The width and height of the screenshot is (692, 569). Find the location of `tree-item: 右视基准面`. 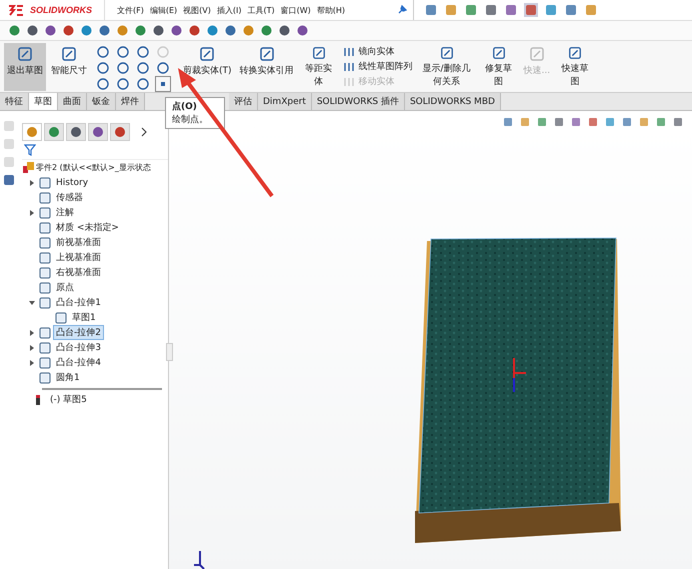

tree-item: 右视基准面 is located at coordinates (78, 272).